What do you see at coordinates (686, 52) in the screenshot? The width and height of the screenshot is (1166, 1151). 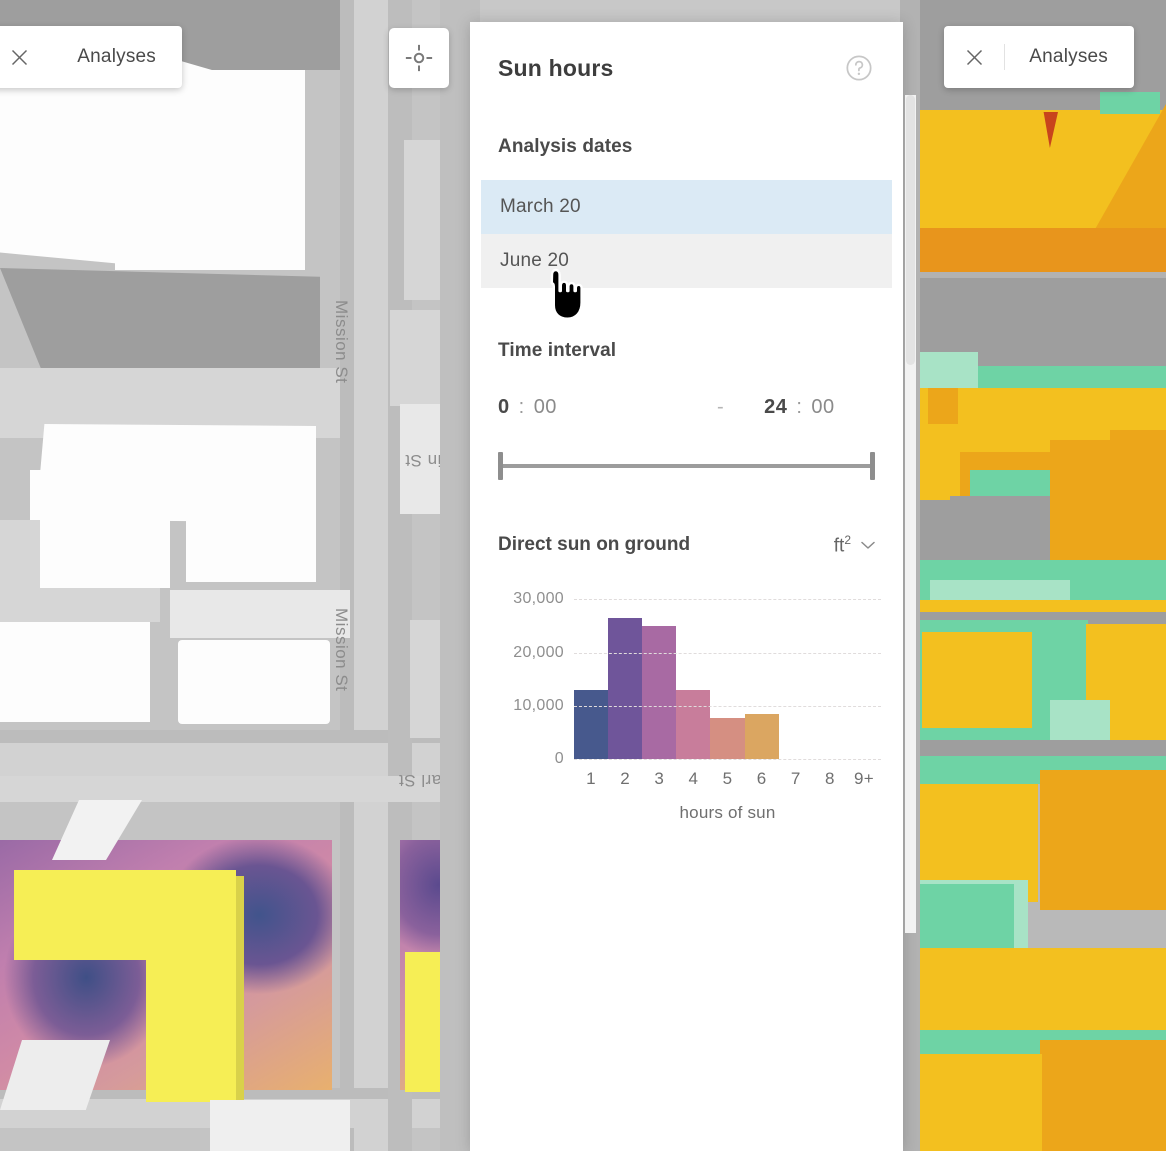 I see `panel-header: Sun hours` at bounding box center [686, 52].